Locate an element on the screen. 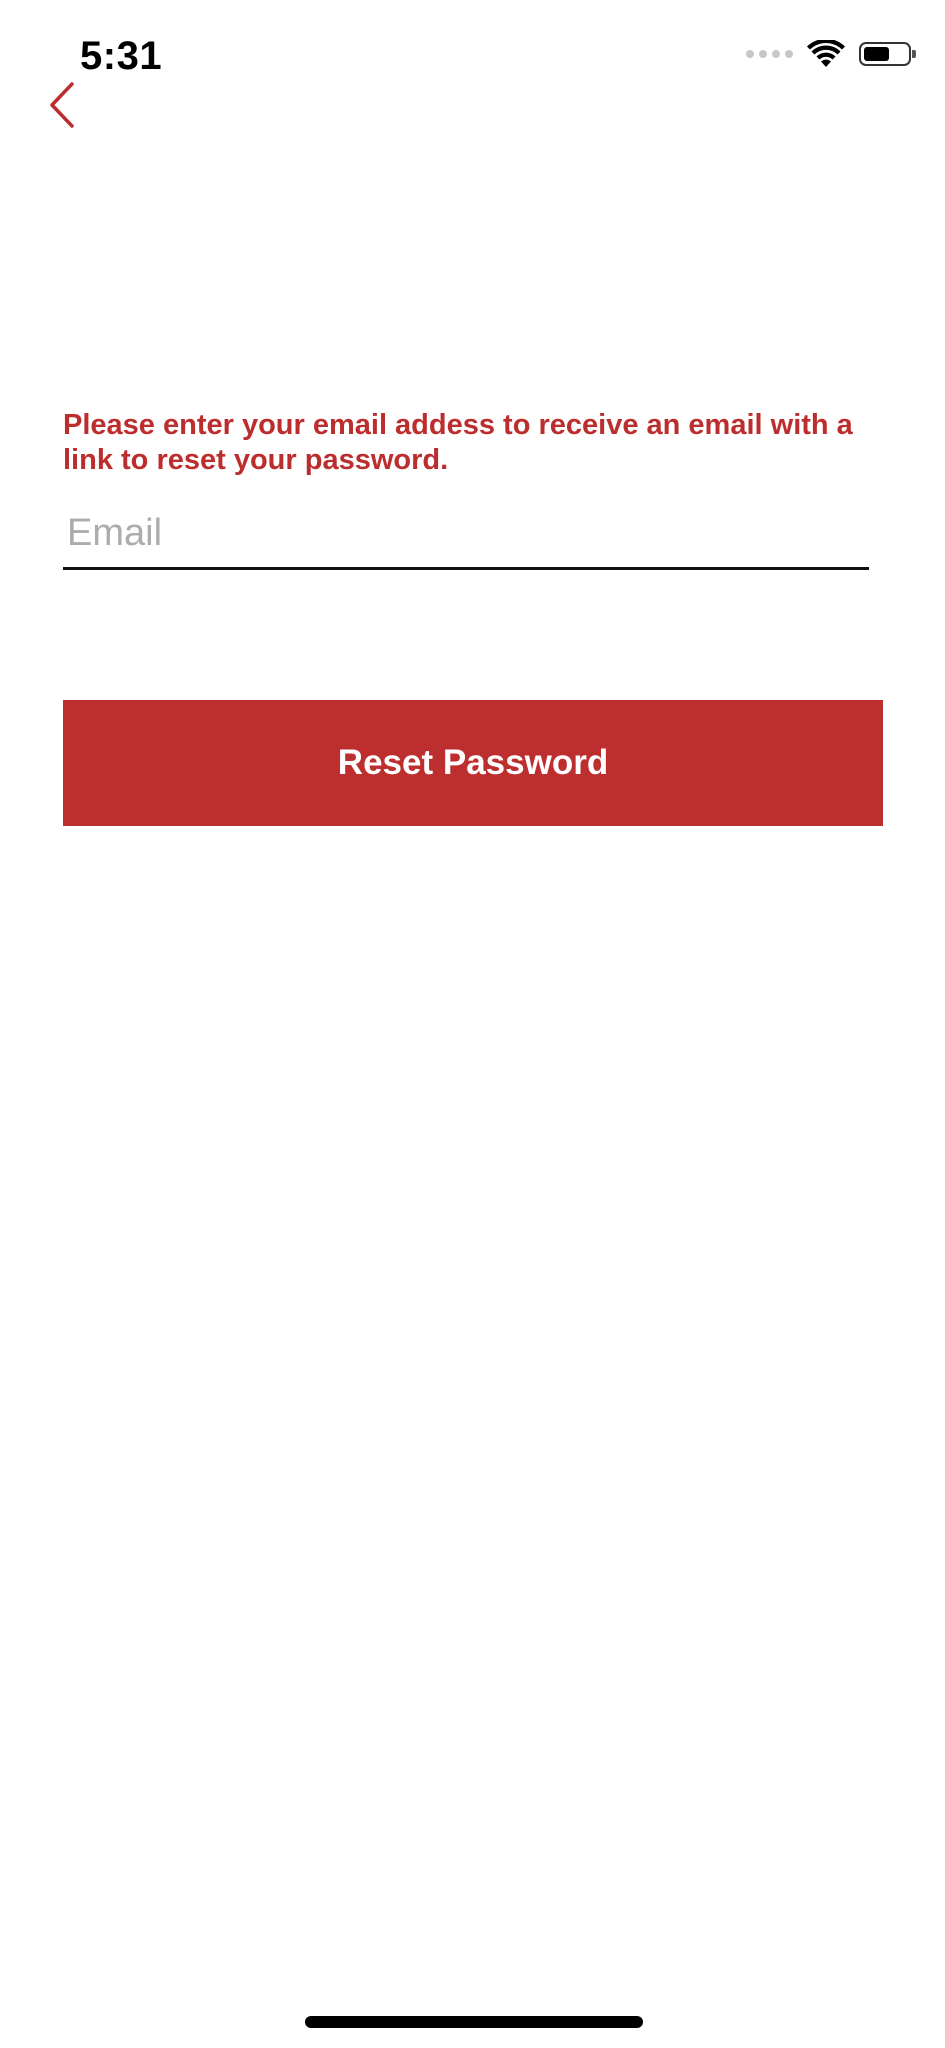  status-icons is located at coordinates (831, 54).